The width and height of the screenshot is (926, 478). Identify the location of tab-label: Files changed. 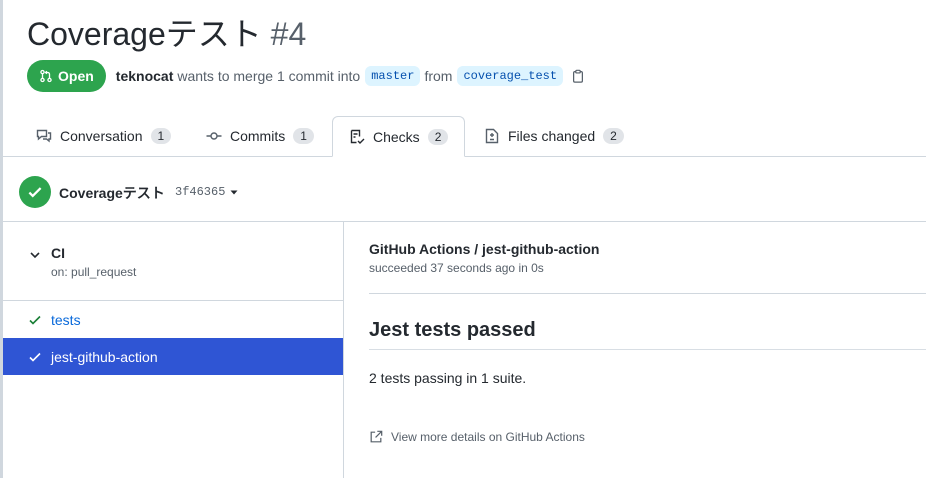
(552, 136).